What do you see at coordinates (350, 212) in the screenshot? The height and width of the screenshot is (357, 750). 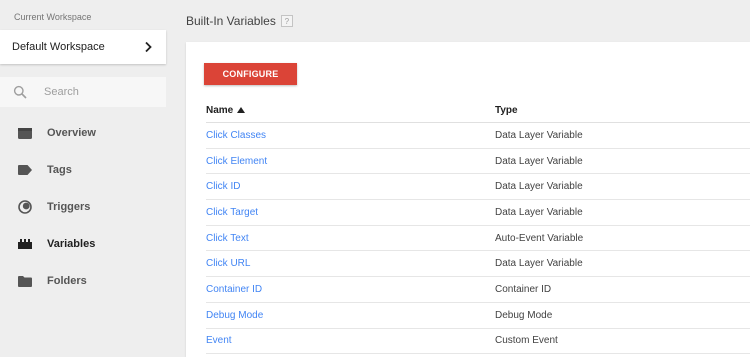 I see `variable-name-link: Click Target` at bounding box center [350, 212].